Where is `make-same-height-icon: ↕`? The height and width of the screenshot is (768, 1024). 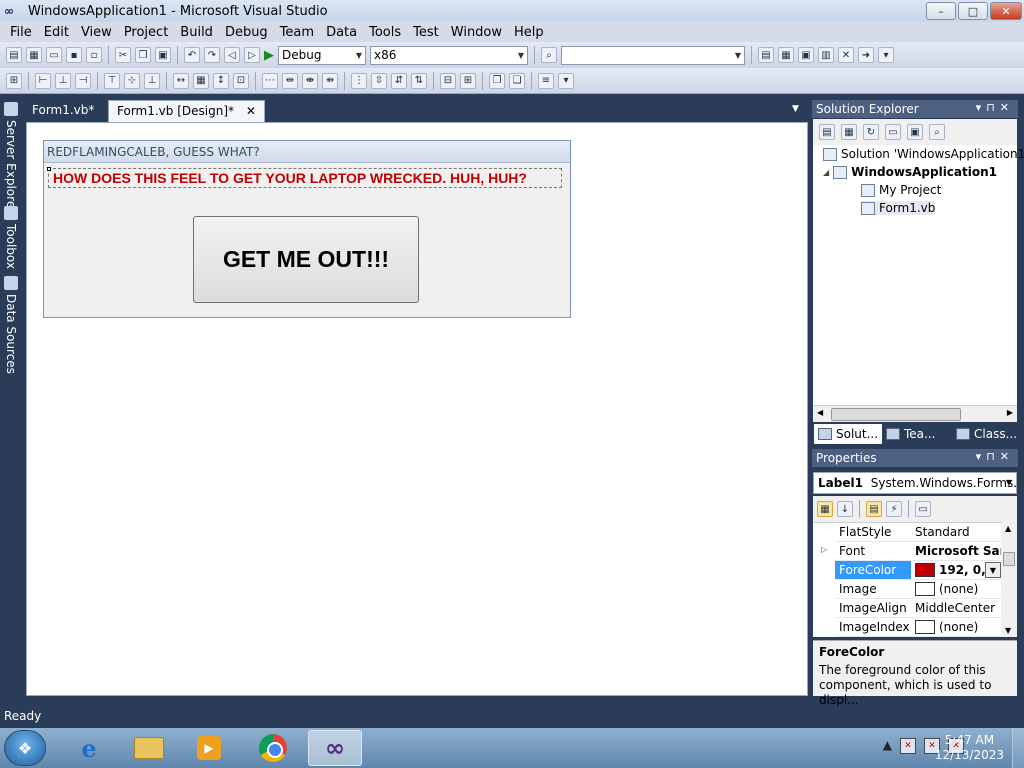
make-same-height-icon: ↕ is located at coordinates (221, 80).